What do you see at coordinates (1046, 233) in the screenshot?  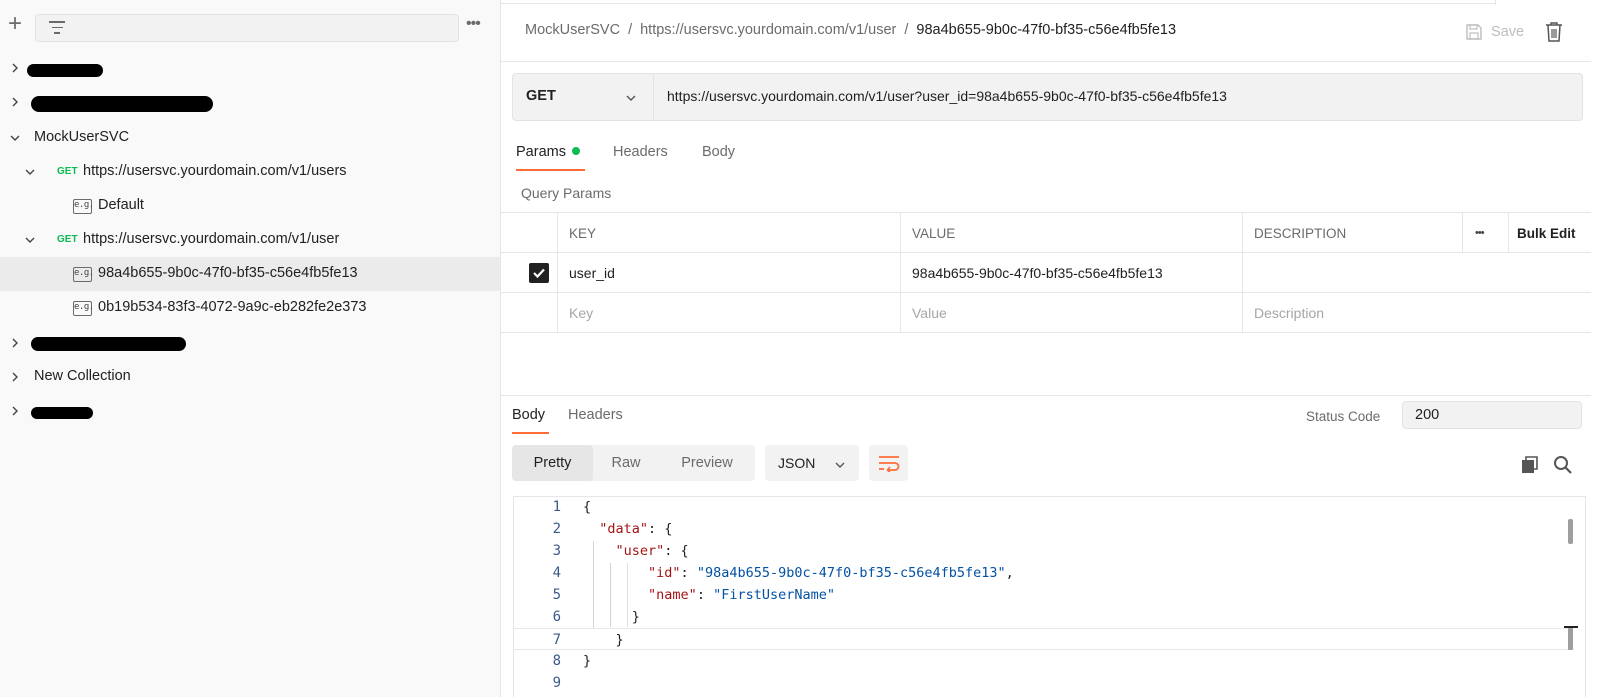 I see `table-header-row: KEY VALUE DESCRIPTION ••• Bulk Edit` at bounding box center [1046, 233].